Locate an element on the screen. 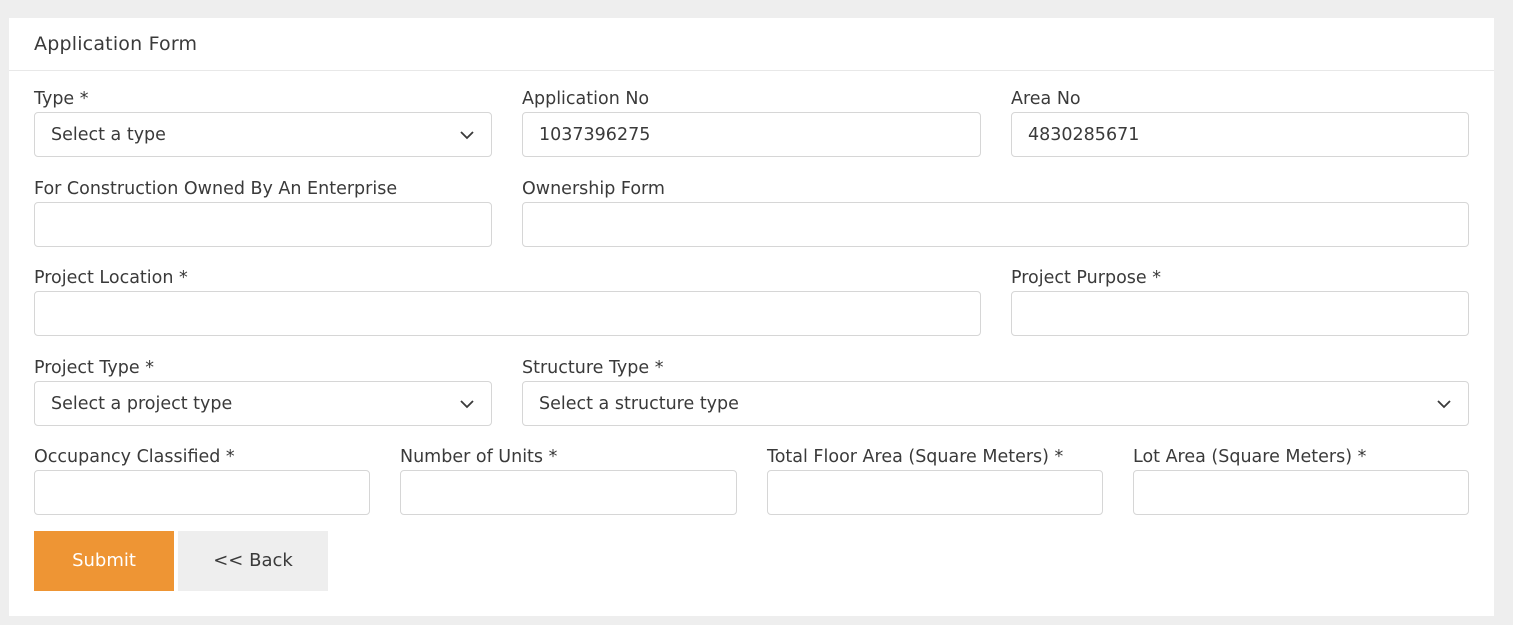 This screenshot has height=625, width=1513. application-no-field: Application No 1037396275 is located at coordinates (751, 124).